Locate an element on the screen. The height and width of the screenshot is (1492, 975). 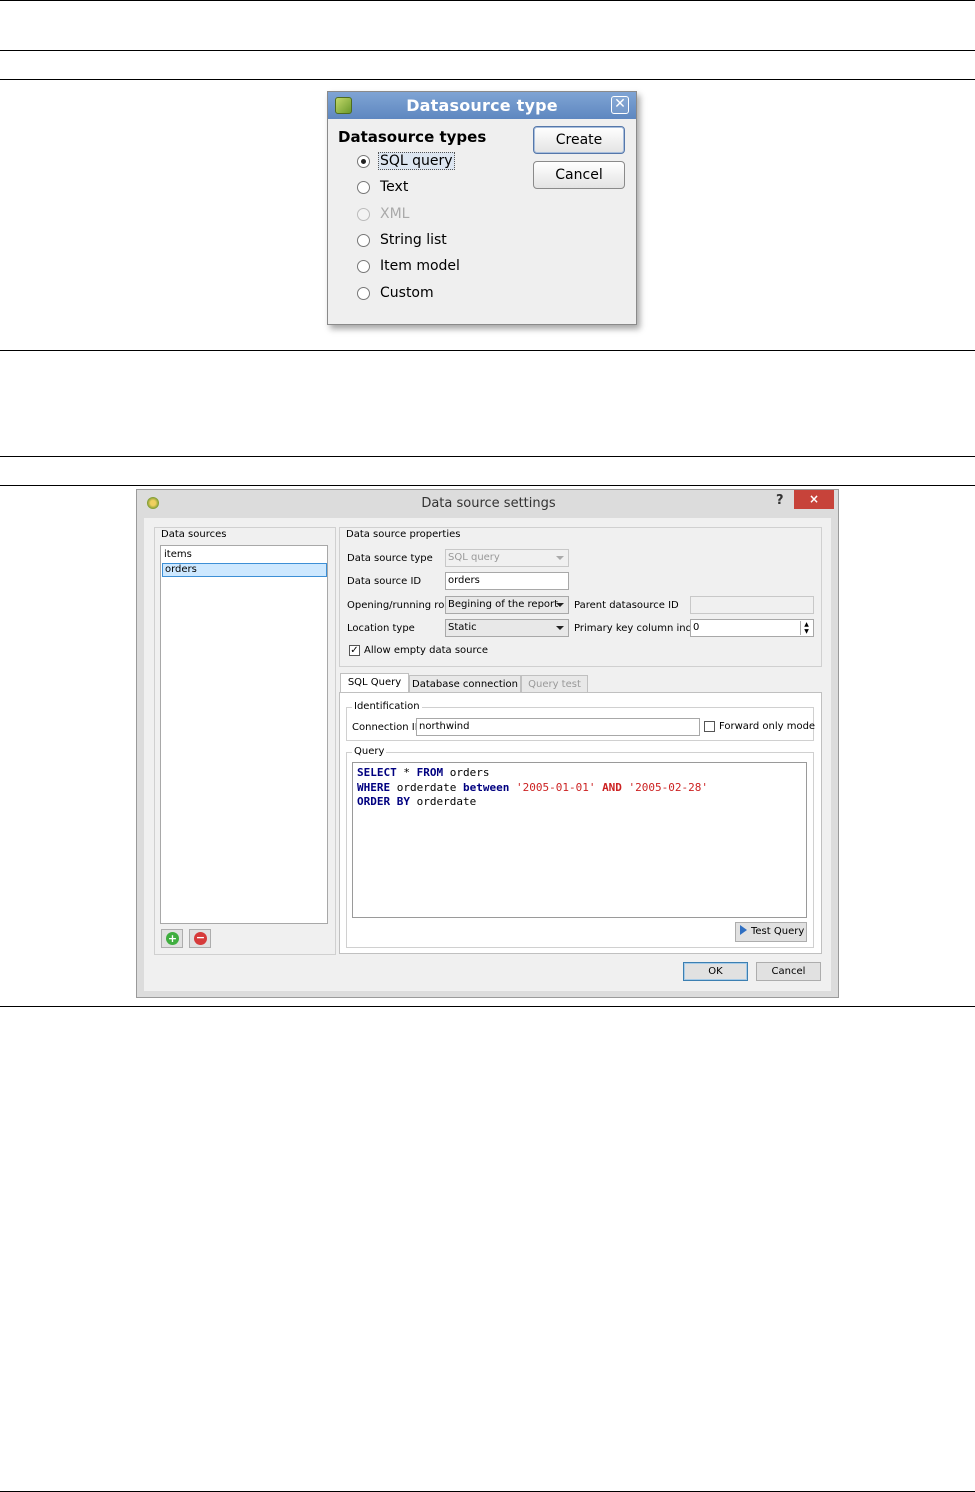
list-item-selected: orders is located at coordinates (244, 570).